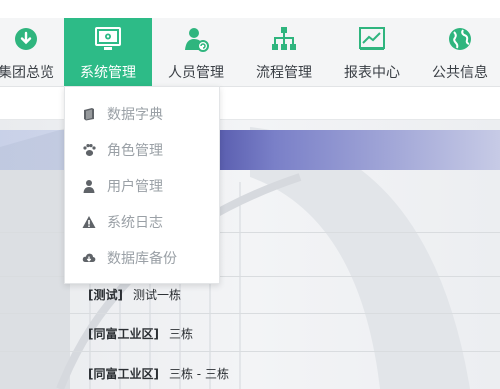  What do you see at coordinates (135, 187) in the screenshot?
I see `menu-item-label: 用户管理` at bounding box center [135, 187].